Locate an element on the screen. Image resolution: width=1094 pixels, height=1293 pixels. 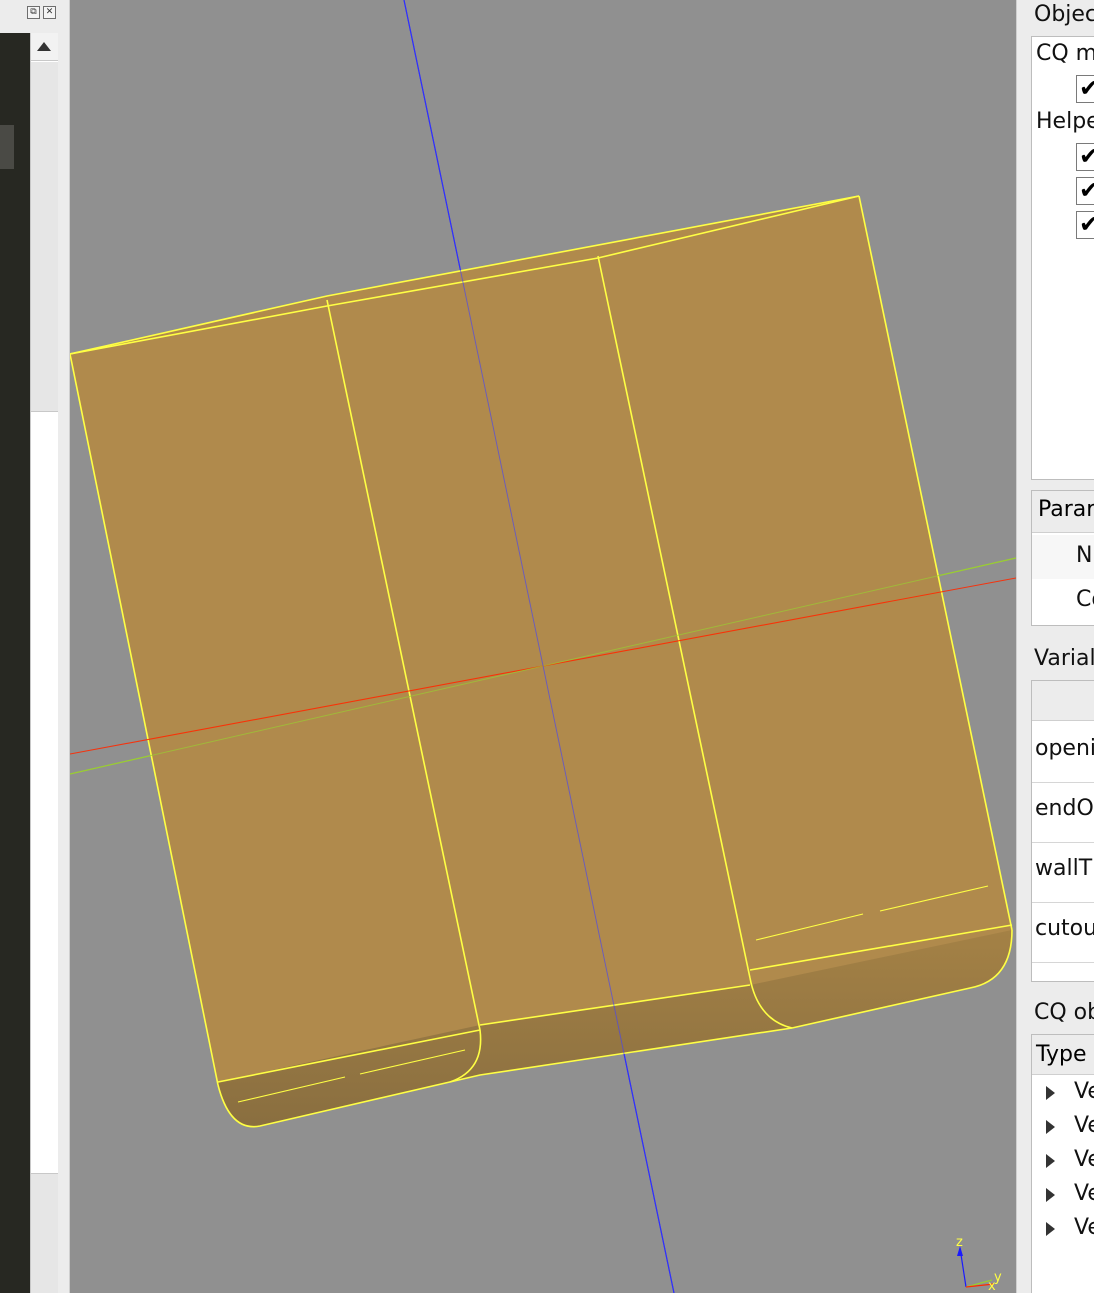
parameters-panel: Parar N Co is located at coordinates (1062, 558).